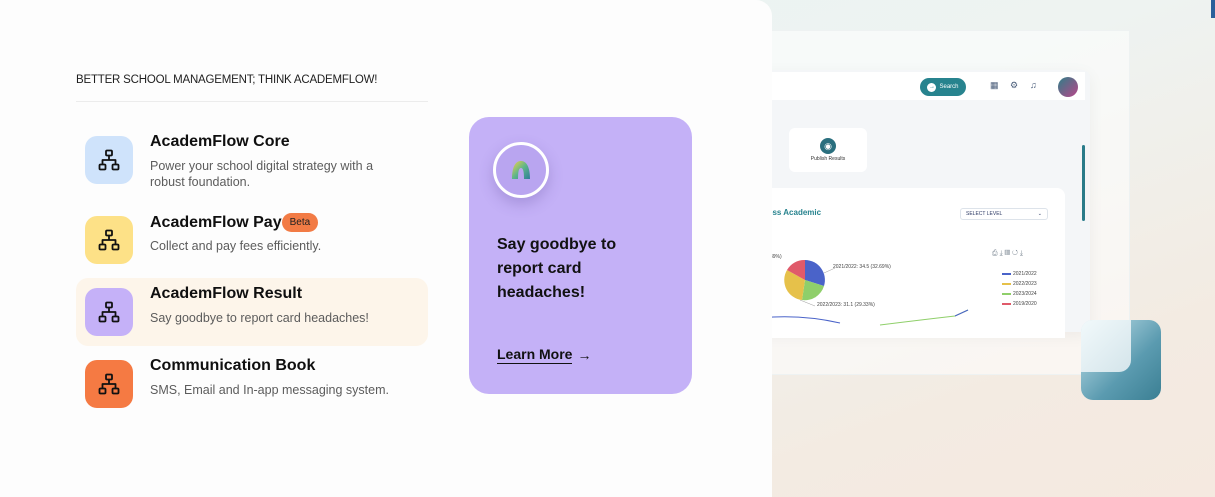 The width and height of the screenshot is (1215, 497). I want to click on bell-icon: ♫, so click(1033, 85).